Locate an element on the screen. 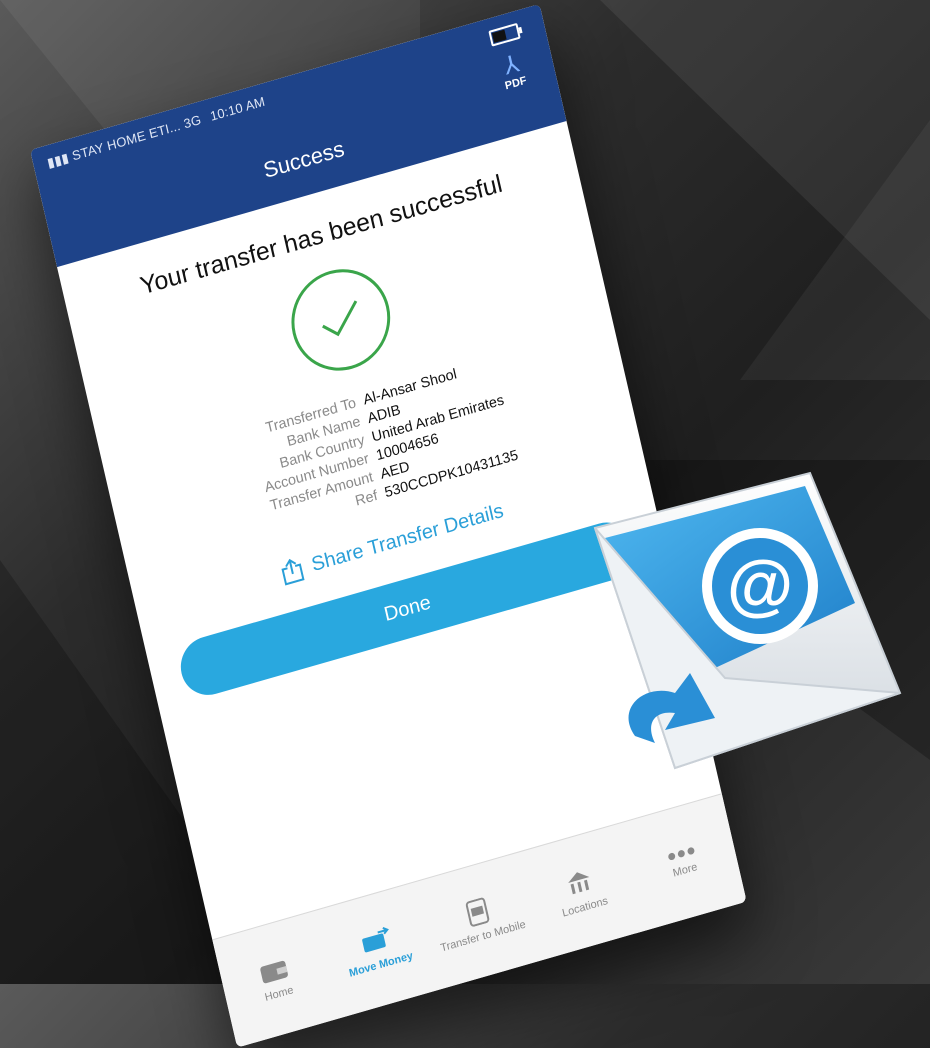  background-facet is located at coordinates (835, 250).